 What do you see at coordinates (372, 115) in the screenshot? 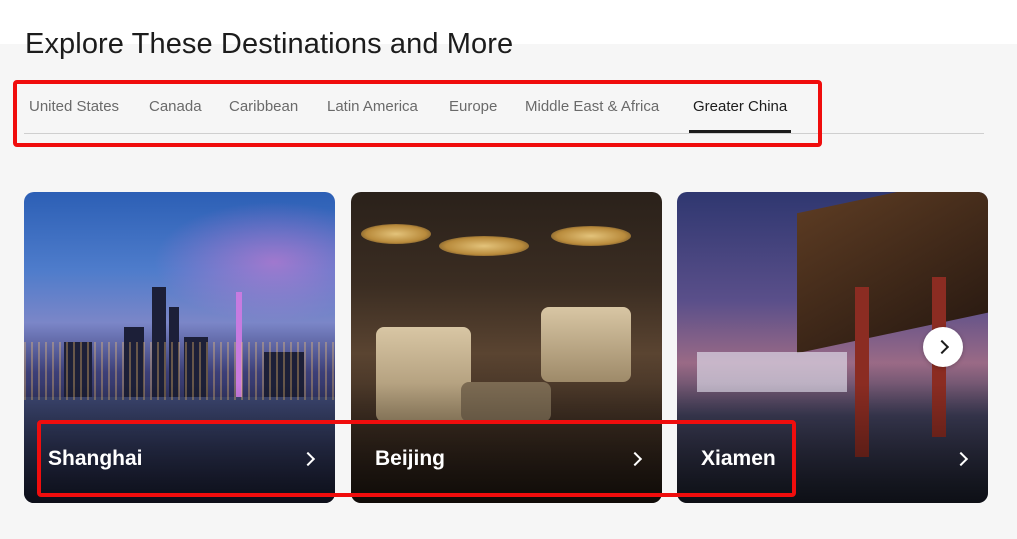
I see `tab-latin-america: Latin America` at bounding box center [372, 115].